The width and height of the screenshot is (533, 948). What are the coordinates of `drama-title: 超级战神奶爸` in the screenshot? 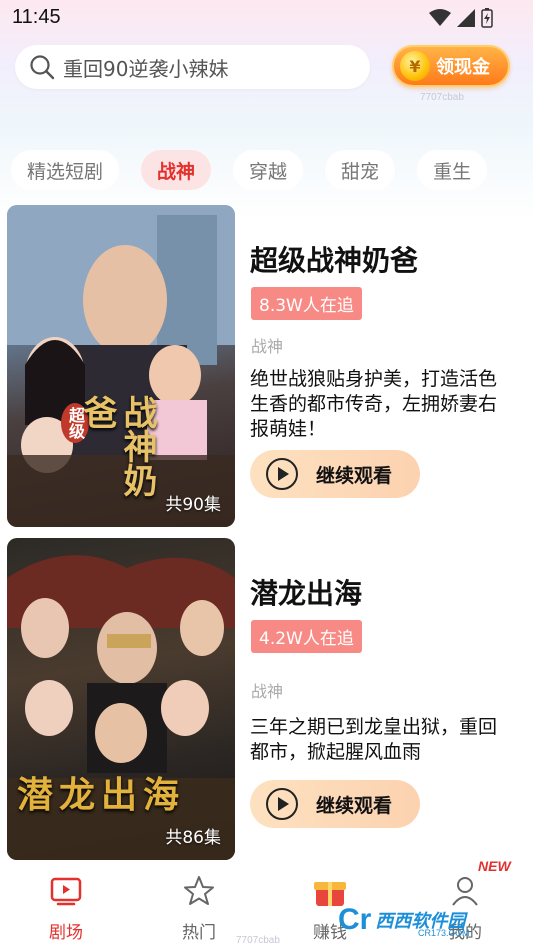 It's located at (334, 259).